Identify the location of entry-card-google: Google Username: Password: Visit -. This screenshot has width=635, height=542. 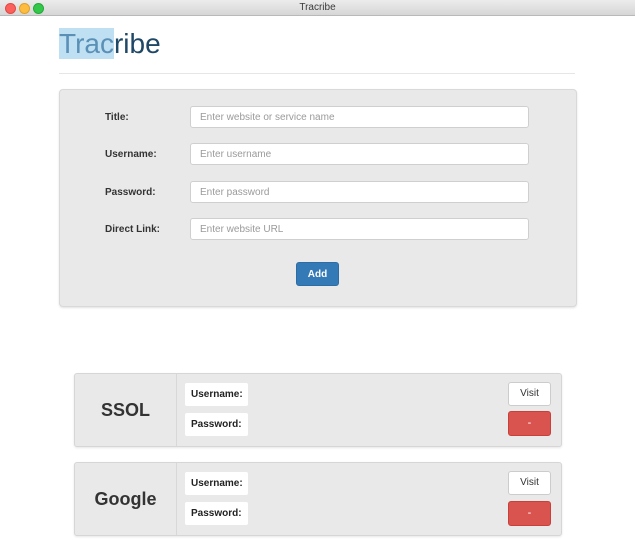
(318, 499).